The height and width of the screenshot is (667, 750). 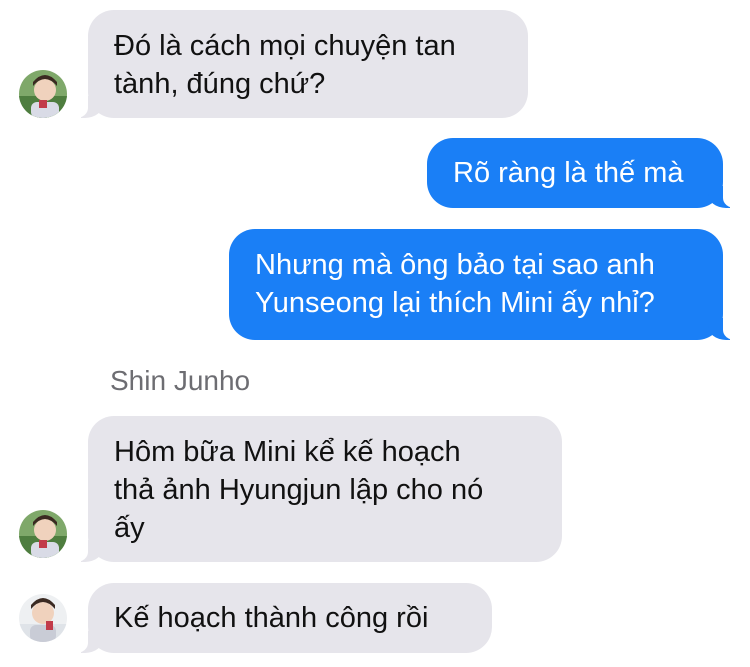 What do you see at coordinates (271, 618) in the screenshot?
I see `message-text: Kế hoạch thành công rồi` at bounding box center [271, 618].